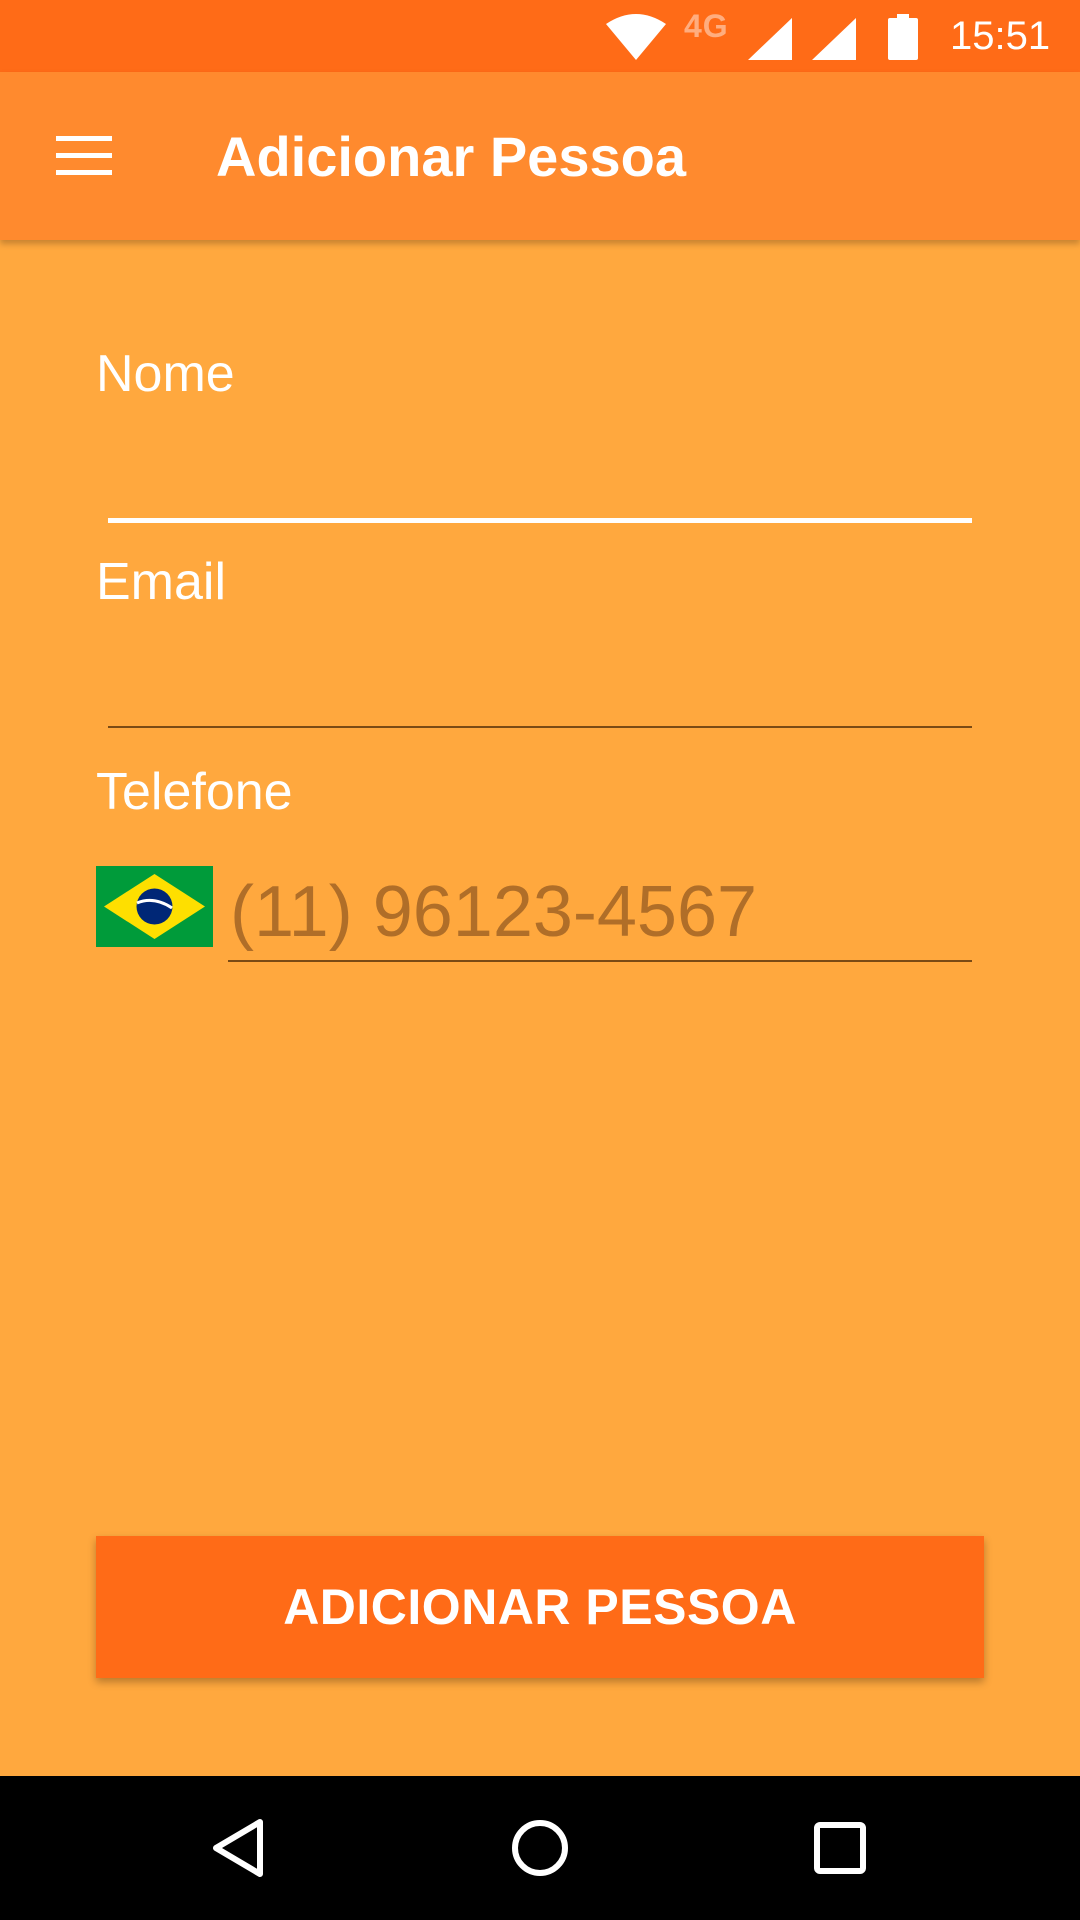  Describe the element at coordinates (706, 26) in the screenshot. I see `network-type-label: 4G` at that location.